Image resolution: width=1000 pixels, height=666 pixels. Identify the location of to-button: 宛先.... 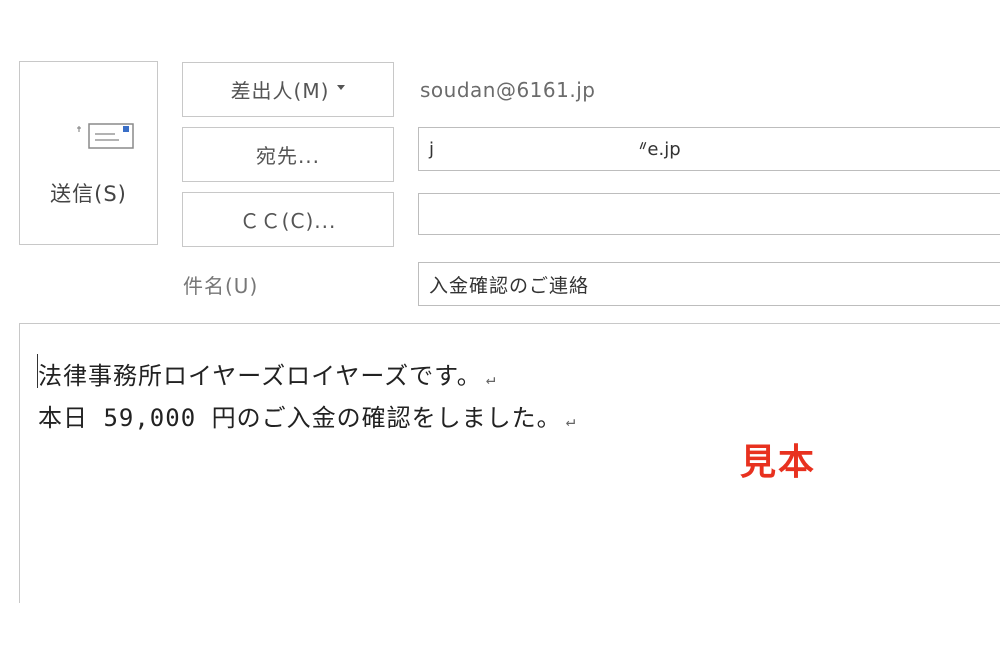
(288, 154).